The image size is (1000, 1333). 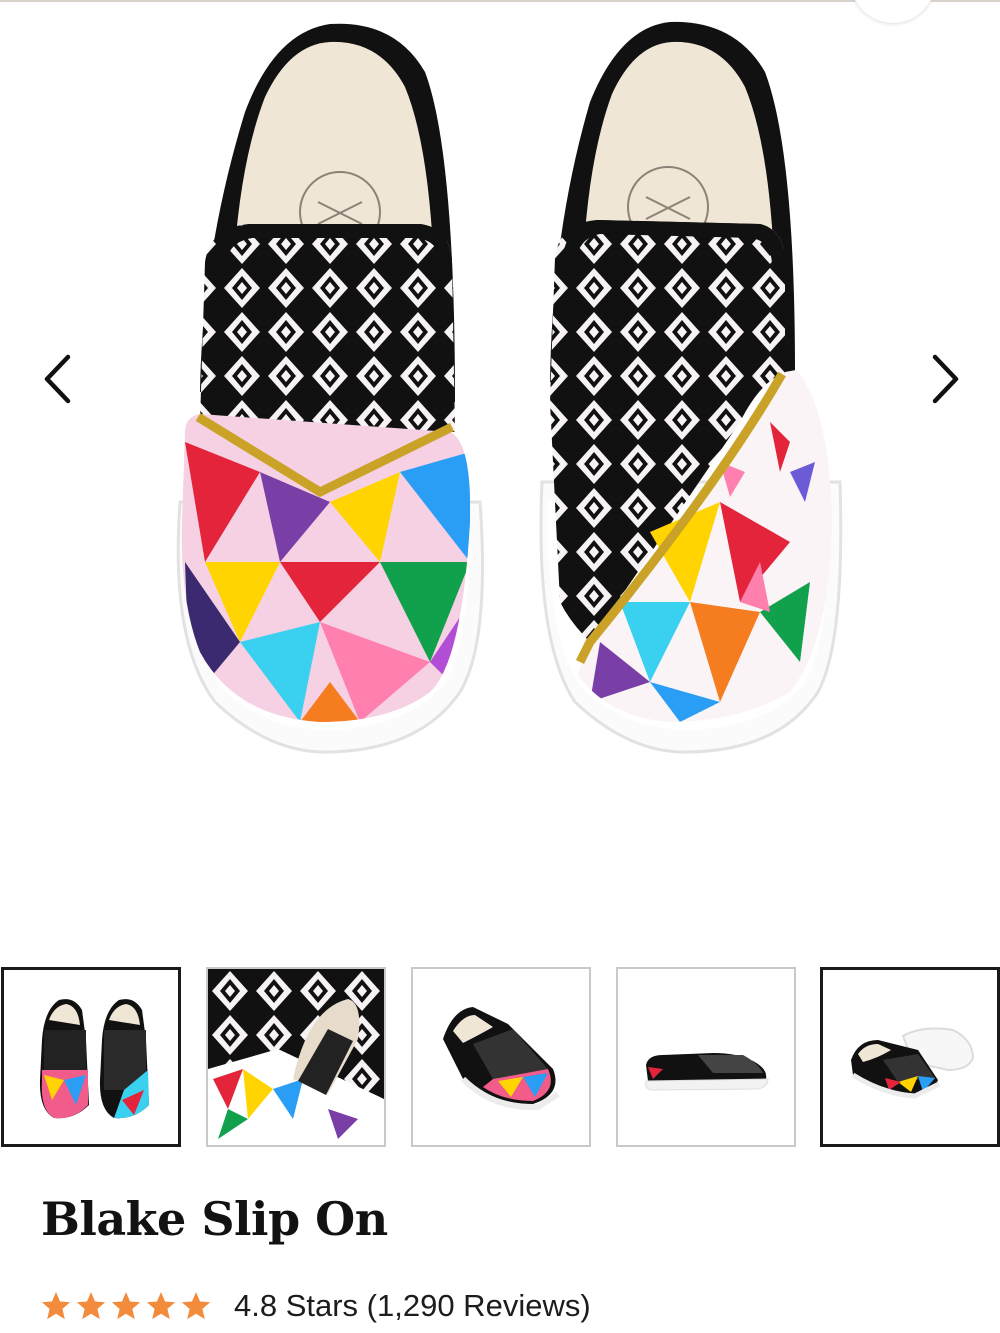 I want to click on rating-summary: 4.8 Stars (1,290 Reviews), so click(x=412, y=1305).